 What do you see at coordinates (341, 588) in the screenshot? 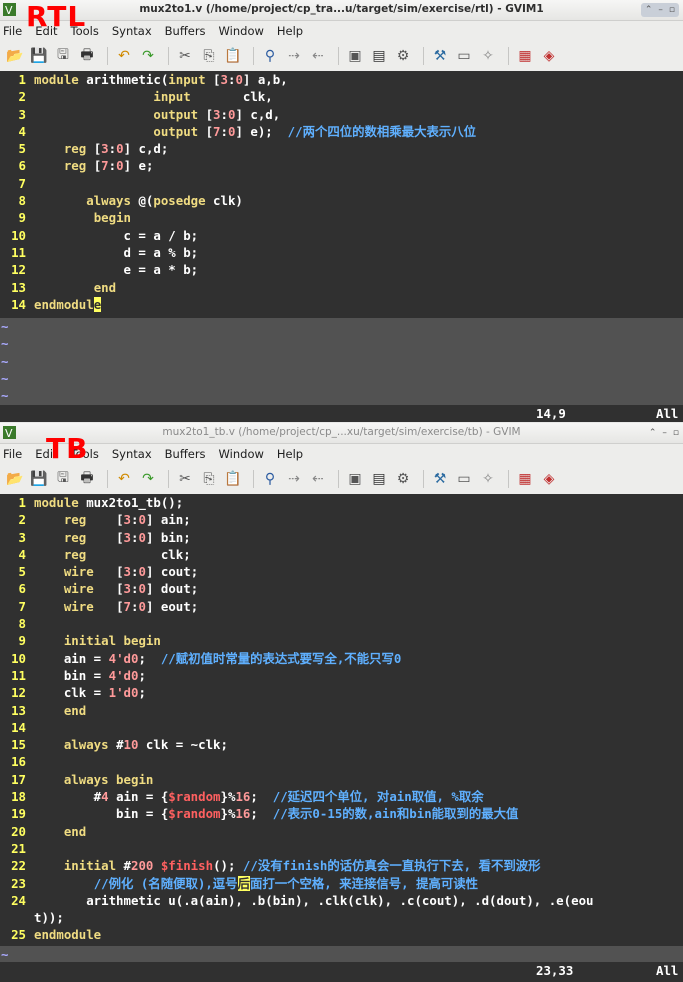
I see `code-line: 6 wire [3:0] dout;` at bounding box center [341, 588].